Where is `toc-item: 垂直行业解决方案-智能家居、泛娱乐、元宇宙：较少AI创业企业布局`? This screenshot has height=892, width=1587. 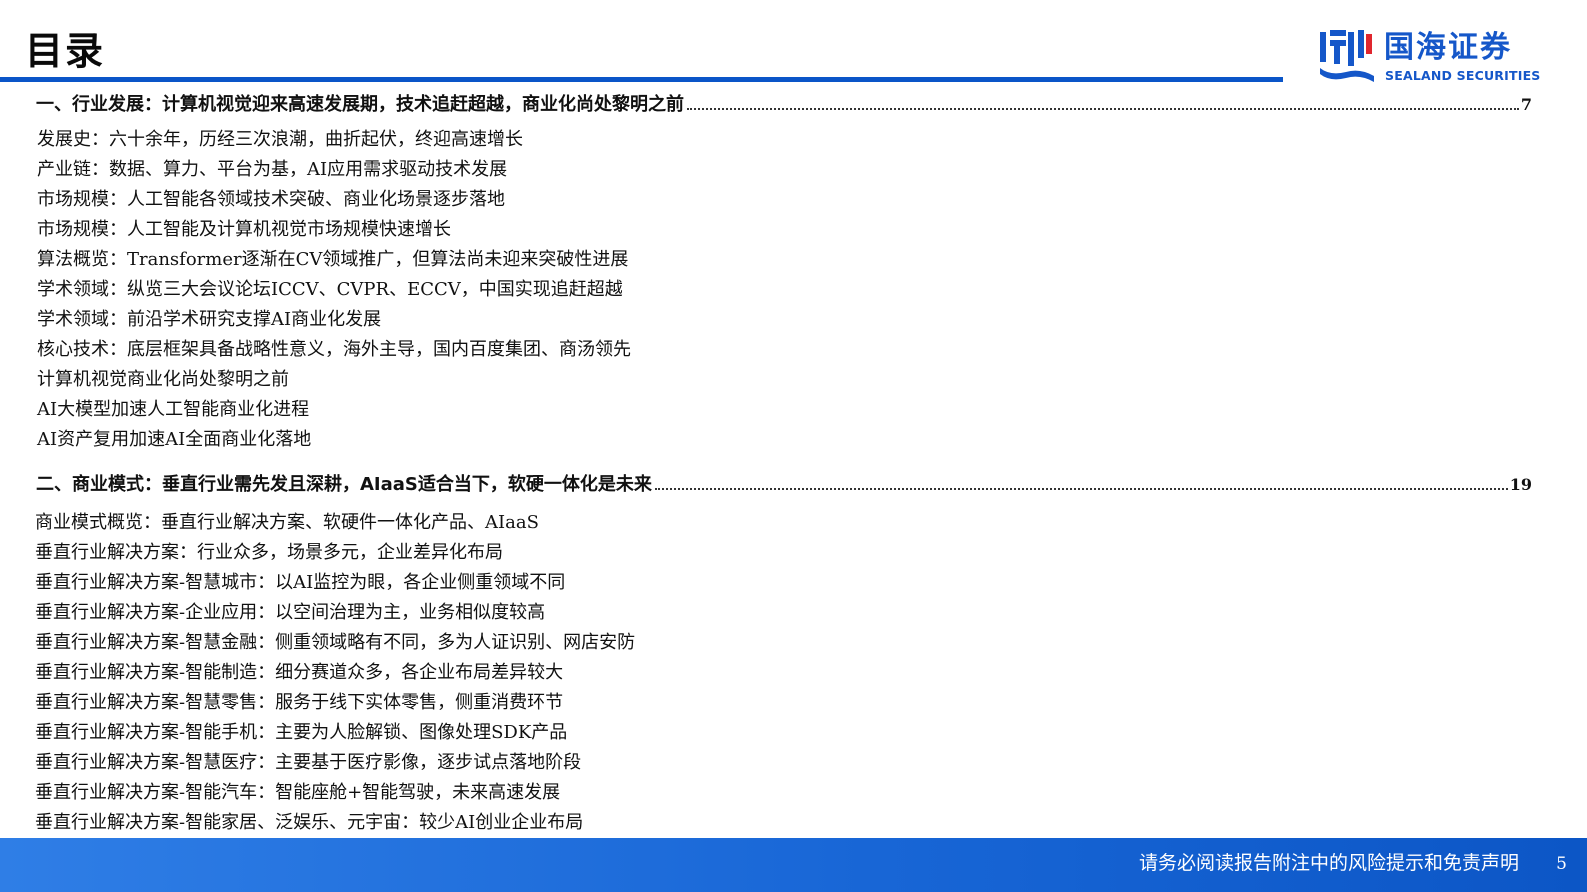
toc-item: 垂直行业解决方案-智能家居、泛娱乐、元宇宙：较少AI创业企业布局 is located at coordinates (309, 823).